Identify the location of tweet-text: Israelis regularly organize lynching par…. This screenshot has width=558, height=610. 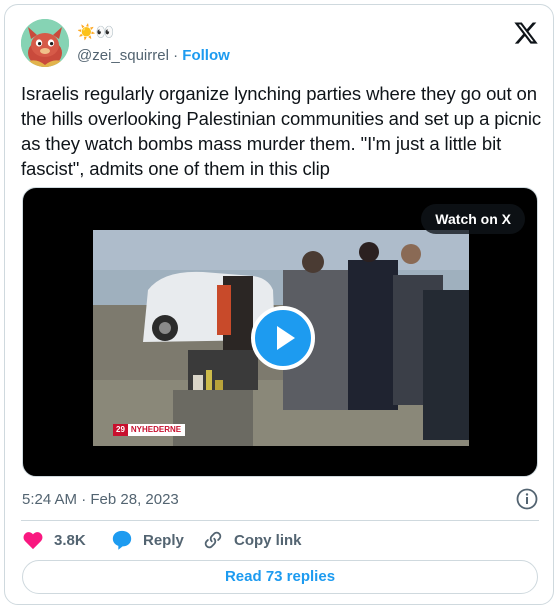
(281, 131).